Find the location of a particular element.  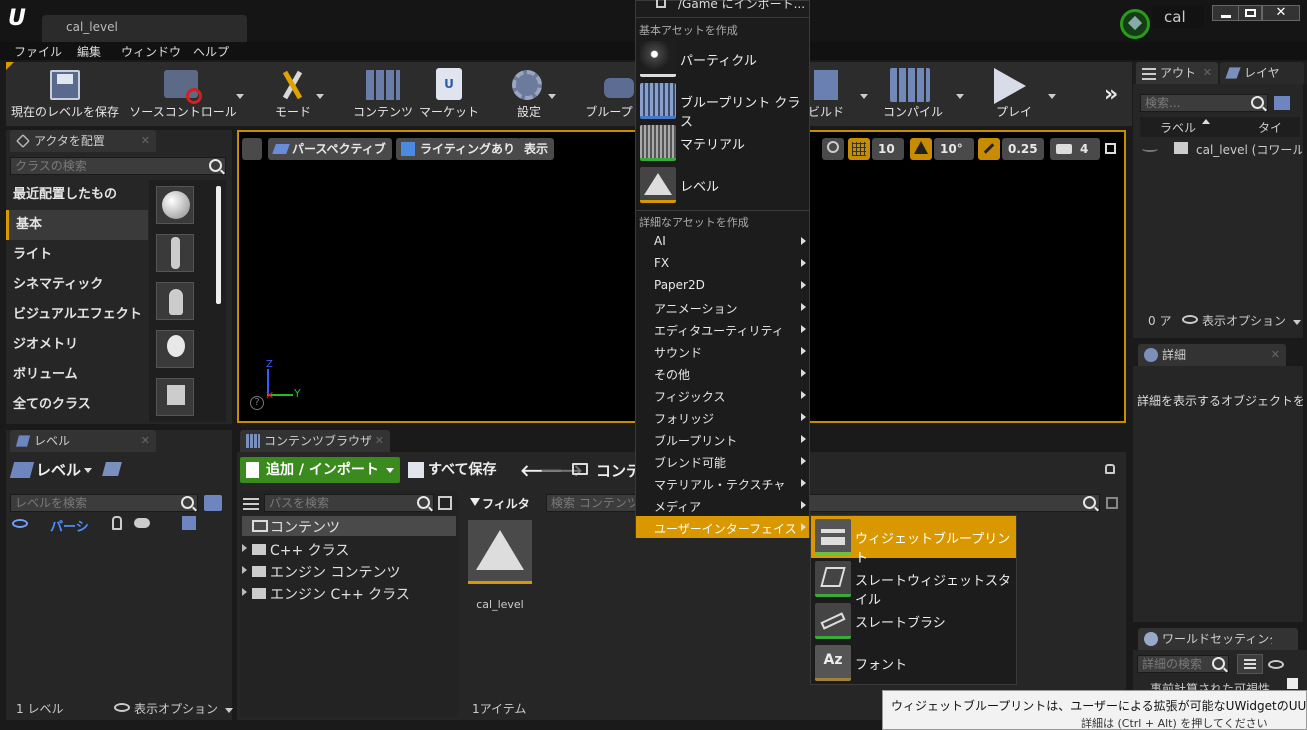

source-control-button: ソースコントロール is located at coordinates (186, 94).